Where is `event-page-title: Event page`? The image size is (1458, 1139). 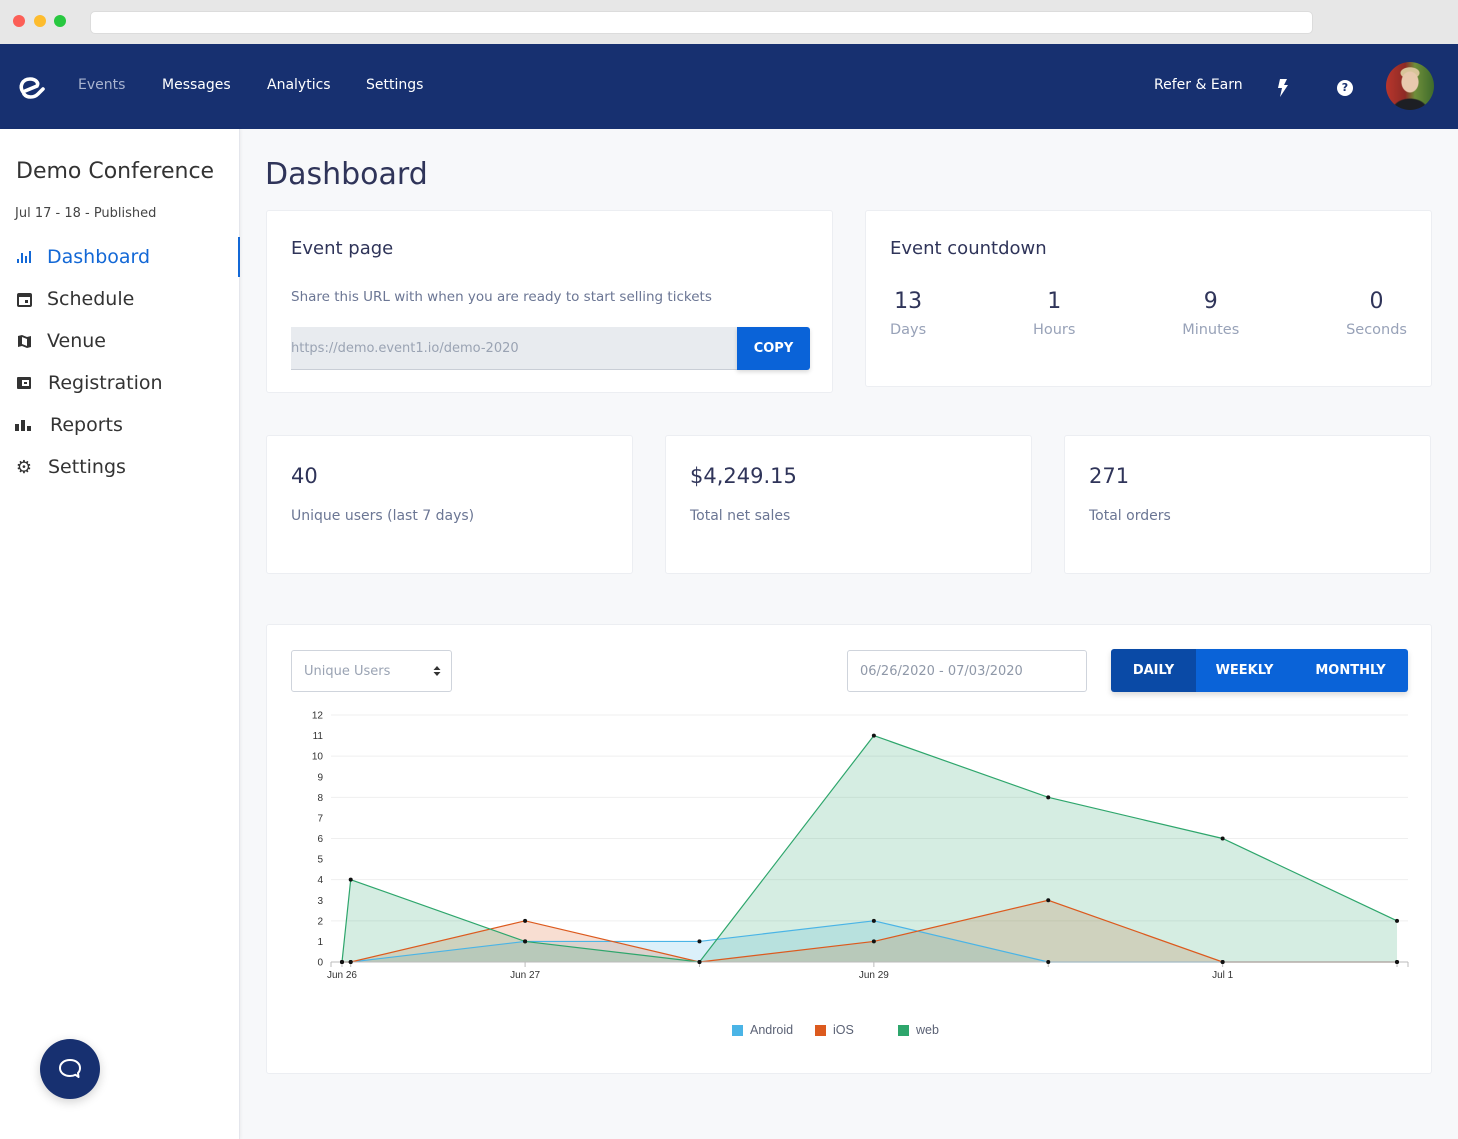 event-page-title: Event page is located at coordinates (342, 248).